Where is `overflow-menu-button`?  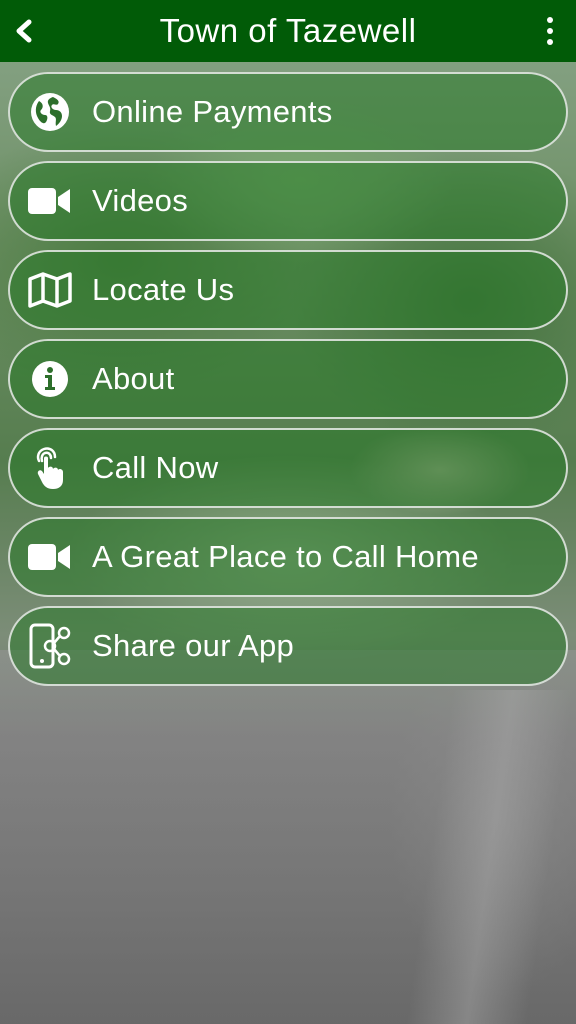
overflow-menu-button is located at coordinates (550, 31).